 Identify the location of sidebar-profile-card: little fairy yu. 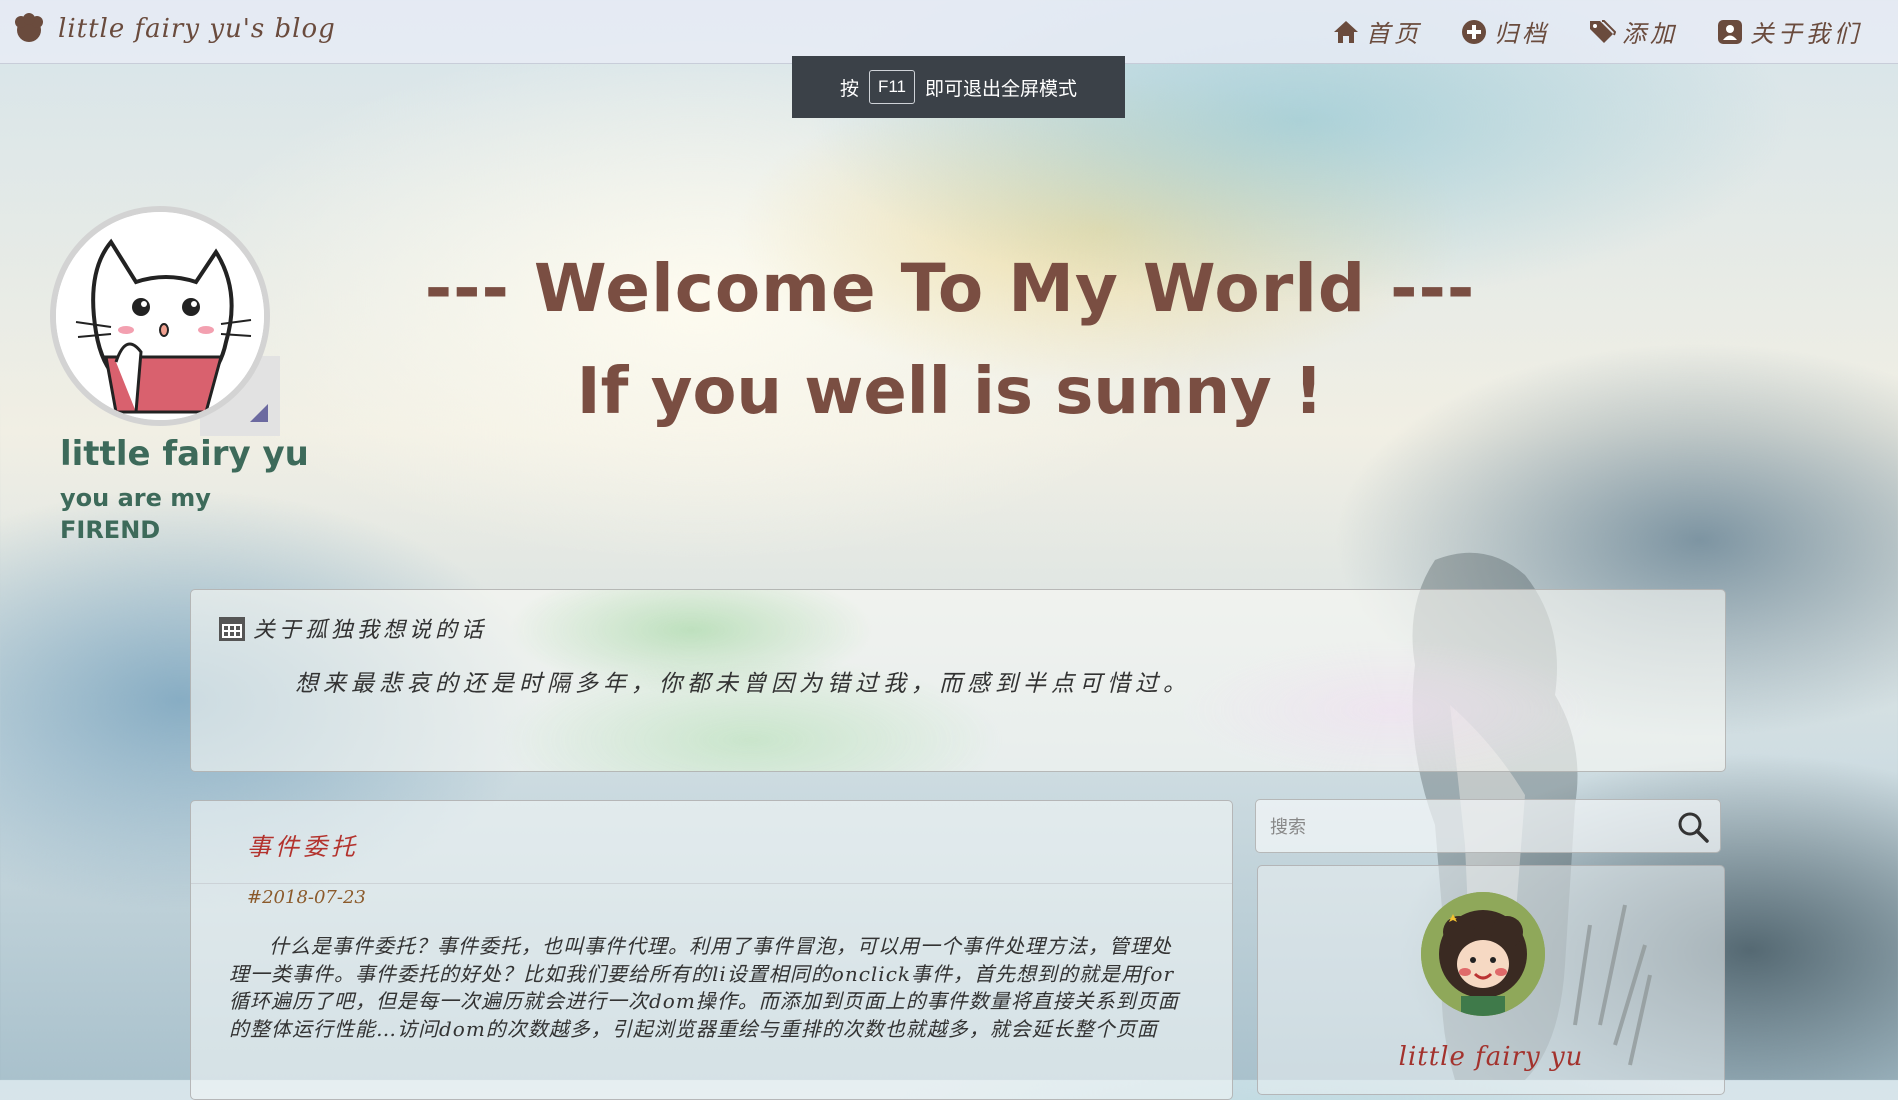
(1491, 980).